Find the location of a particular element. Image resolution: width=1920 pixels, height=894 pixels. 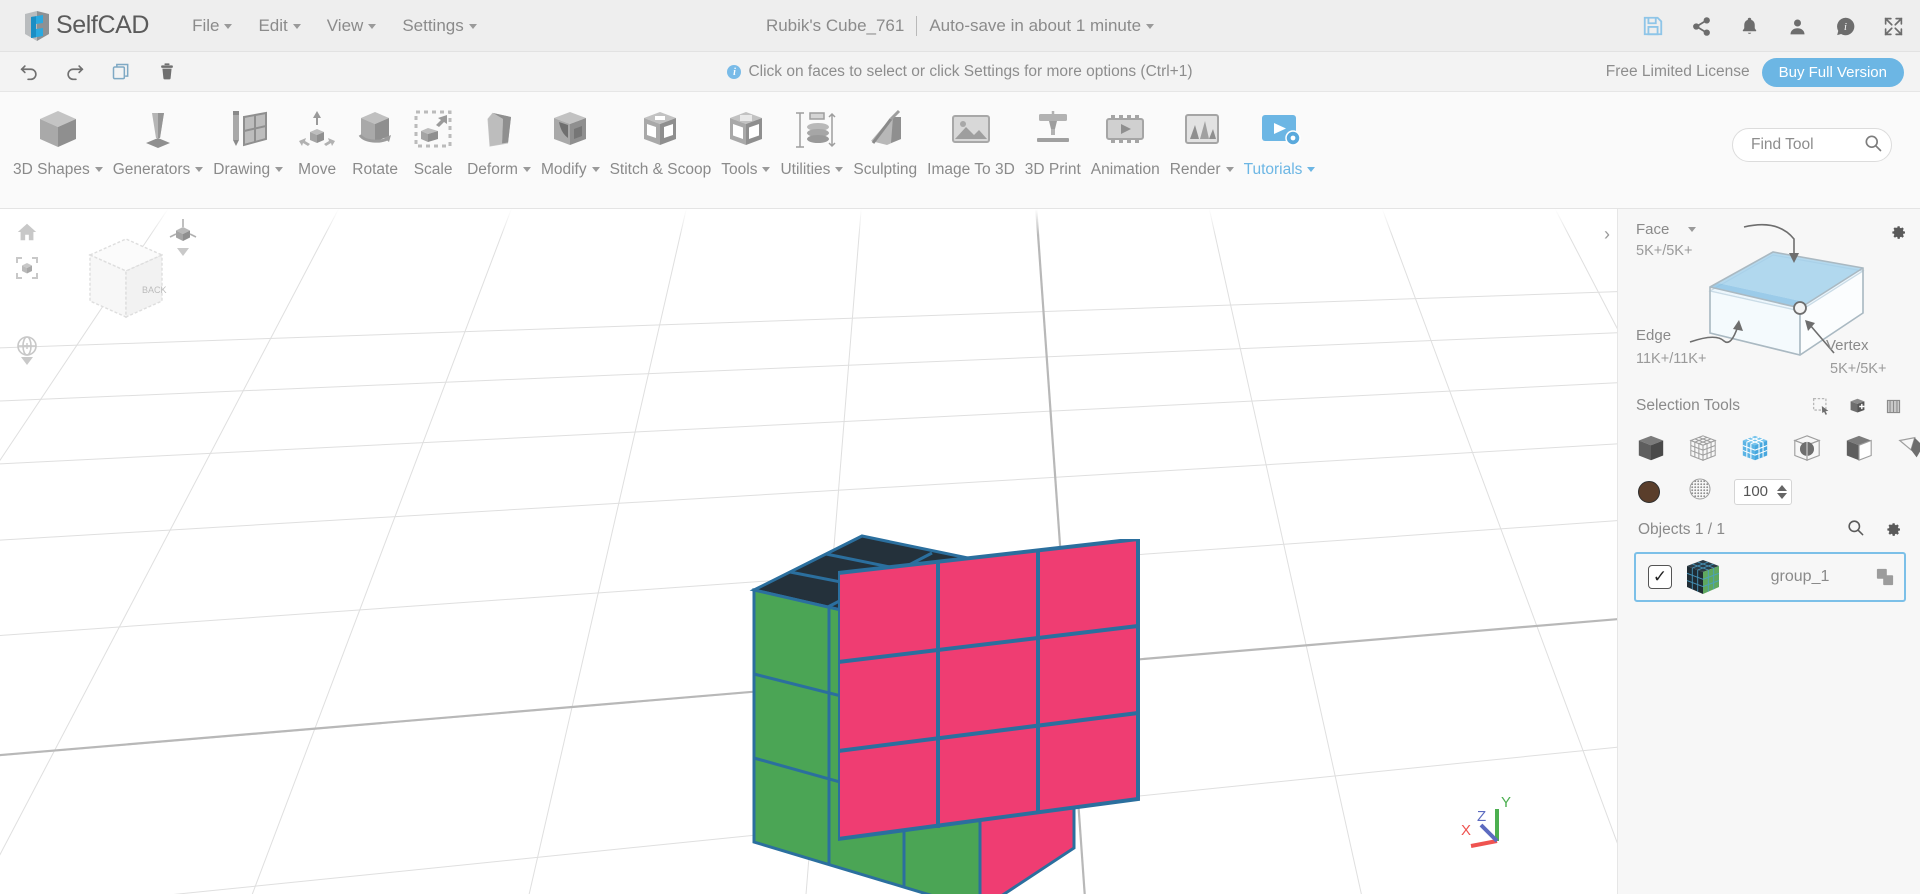

add-selection-icon is located at coordinates (1857, 406).